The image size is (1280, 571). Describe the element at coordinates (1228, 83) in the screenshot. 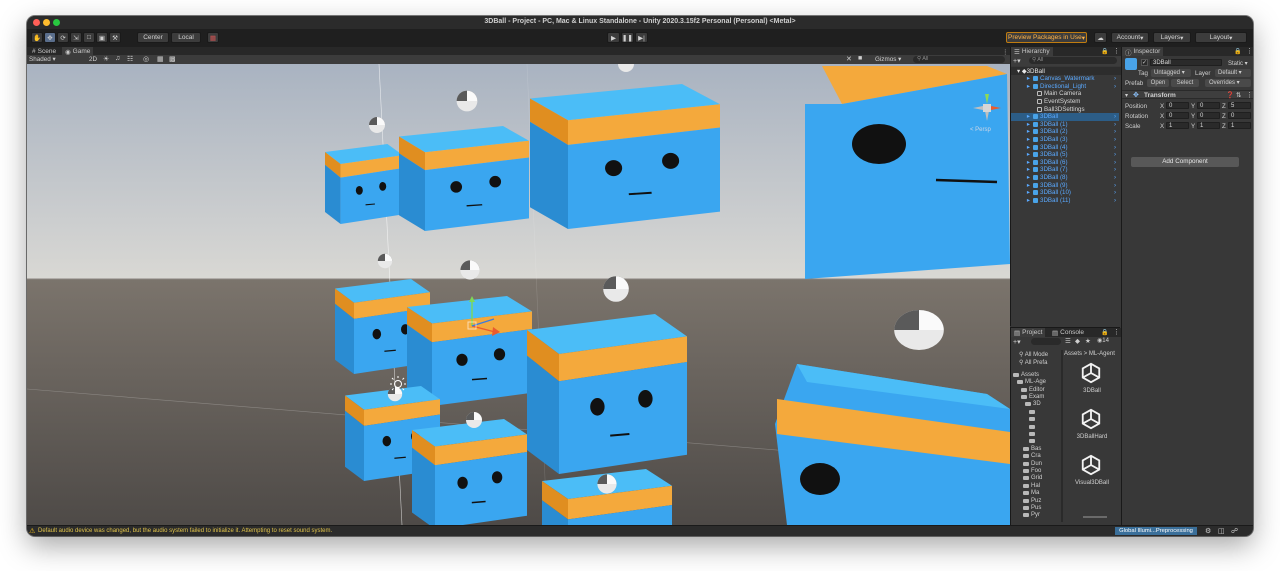

I see `prefab-overrides-dropdown: Overrides` at that location.